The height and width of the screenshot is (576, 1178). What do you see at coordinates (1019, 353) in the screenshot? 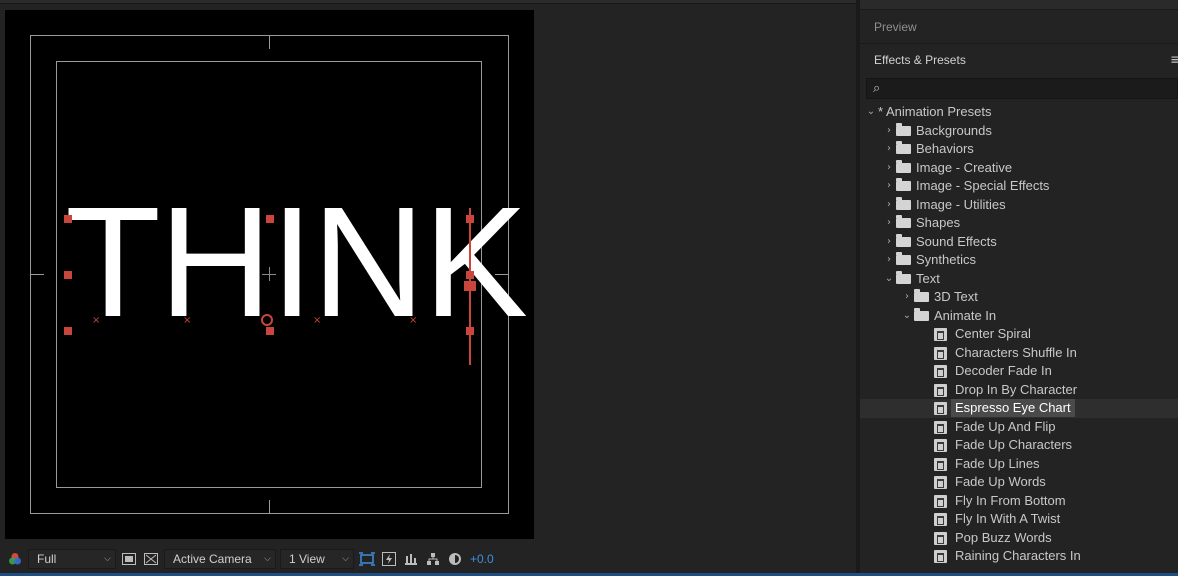
I see `preset-item: Characters Shuffle In` at bounding box center [1019, 353].